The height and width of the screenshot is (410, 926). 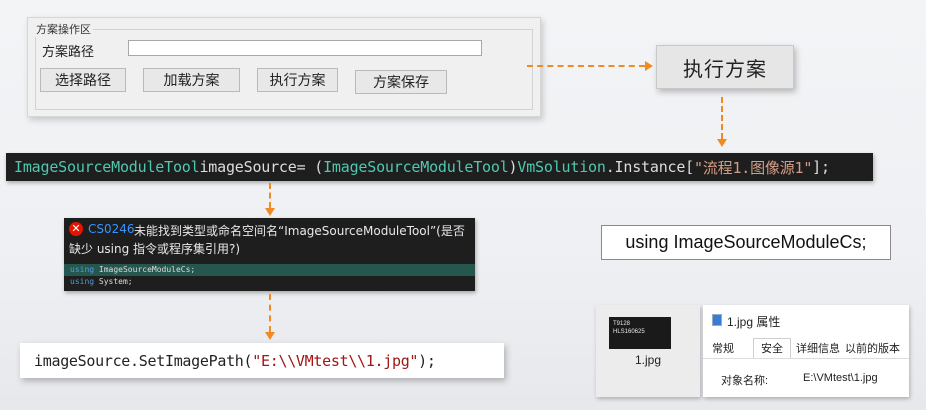 What do you see at coordinates (622, 324) in the screenshot?
I see `thumb-text-1: T9128` at bounding box center [622, 324].